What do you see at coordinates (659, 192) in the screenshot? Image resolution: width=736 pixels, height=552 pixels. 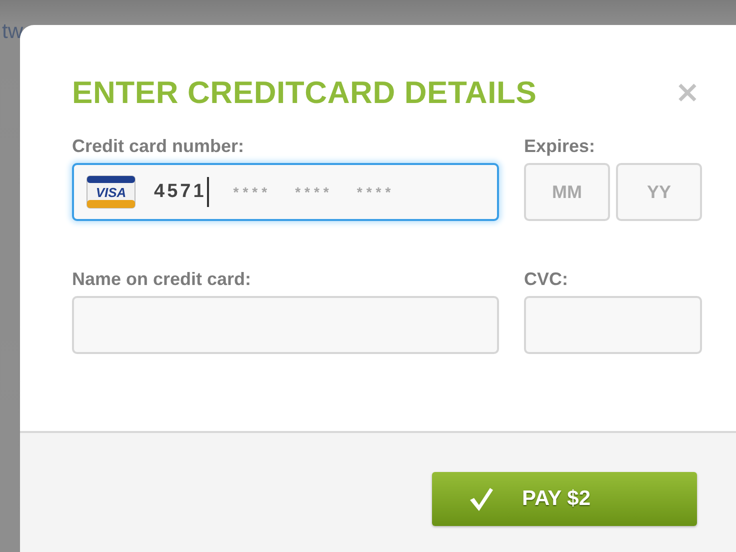 I see `year-field: YY` at bounding box center [659, 192].